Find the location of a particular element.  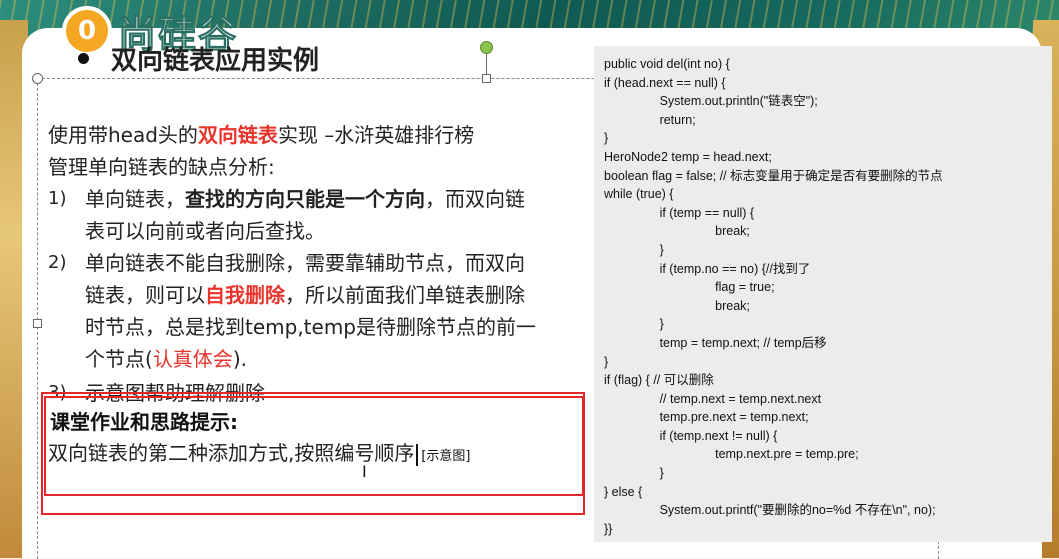

code-line: }} is located at coordinates (608, 528).